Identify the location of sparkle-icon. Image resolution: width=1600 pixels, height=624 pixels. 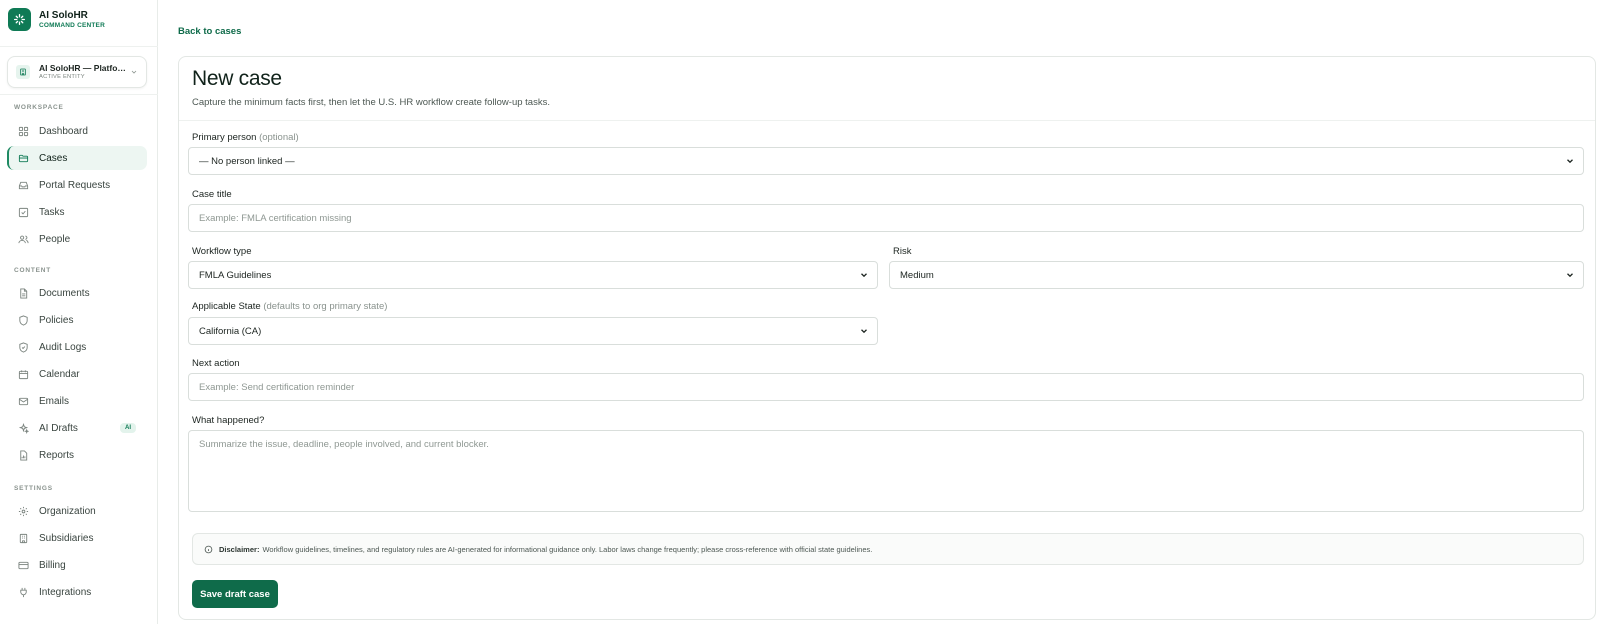
(23, 428).